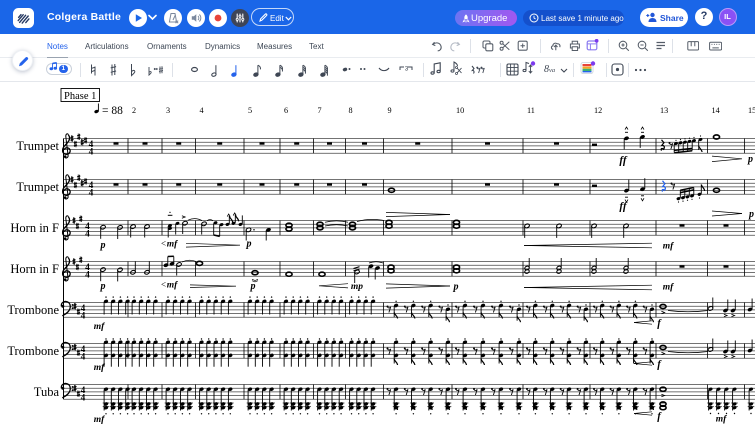  I want to click on svg-text: 6, so click(286, 110).